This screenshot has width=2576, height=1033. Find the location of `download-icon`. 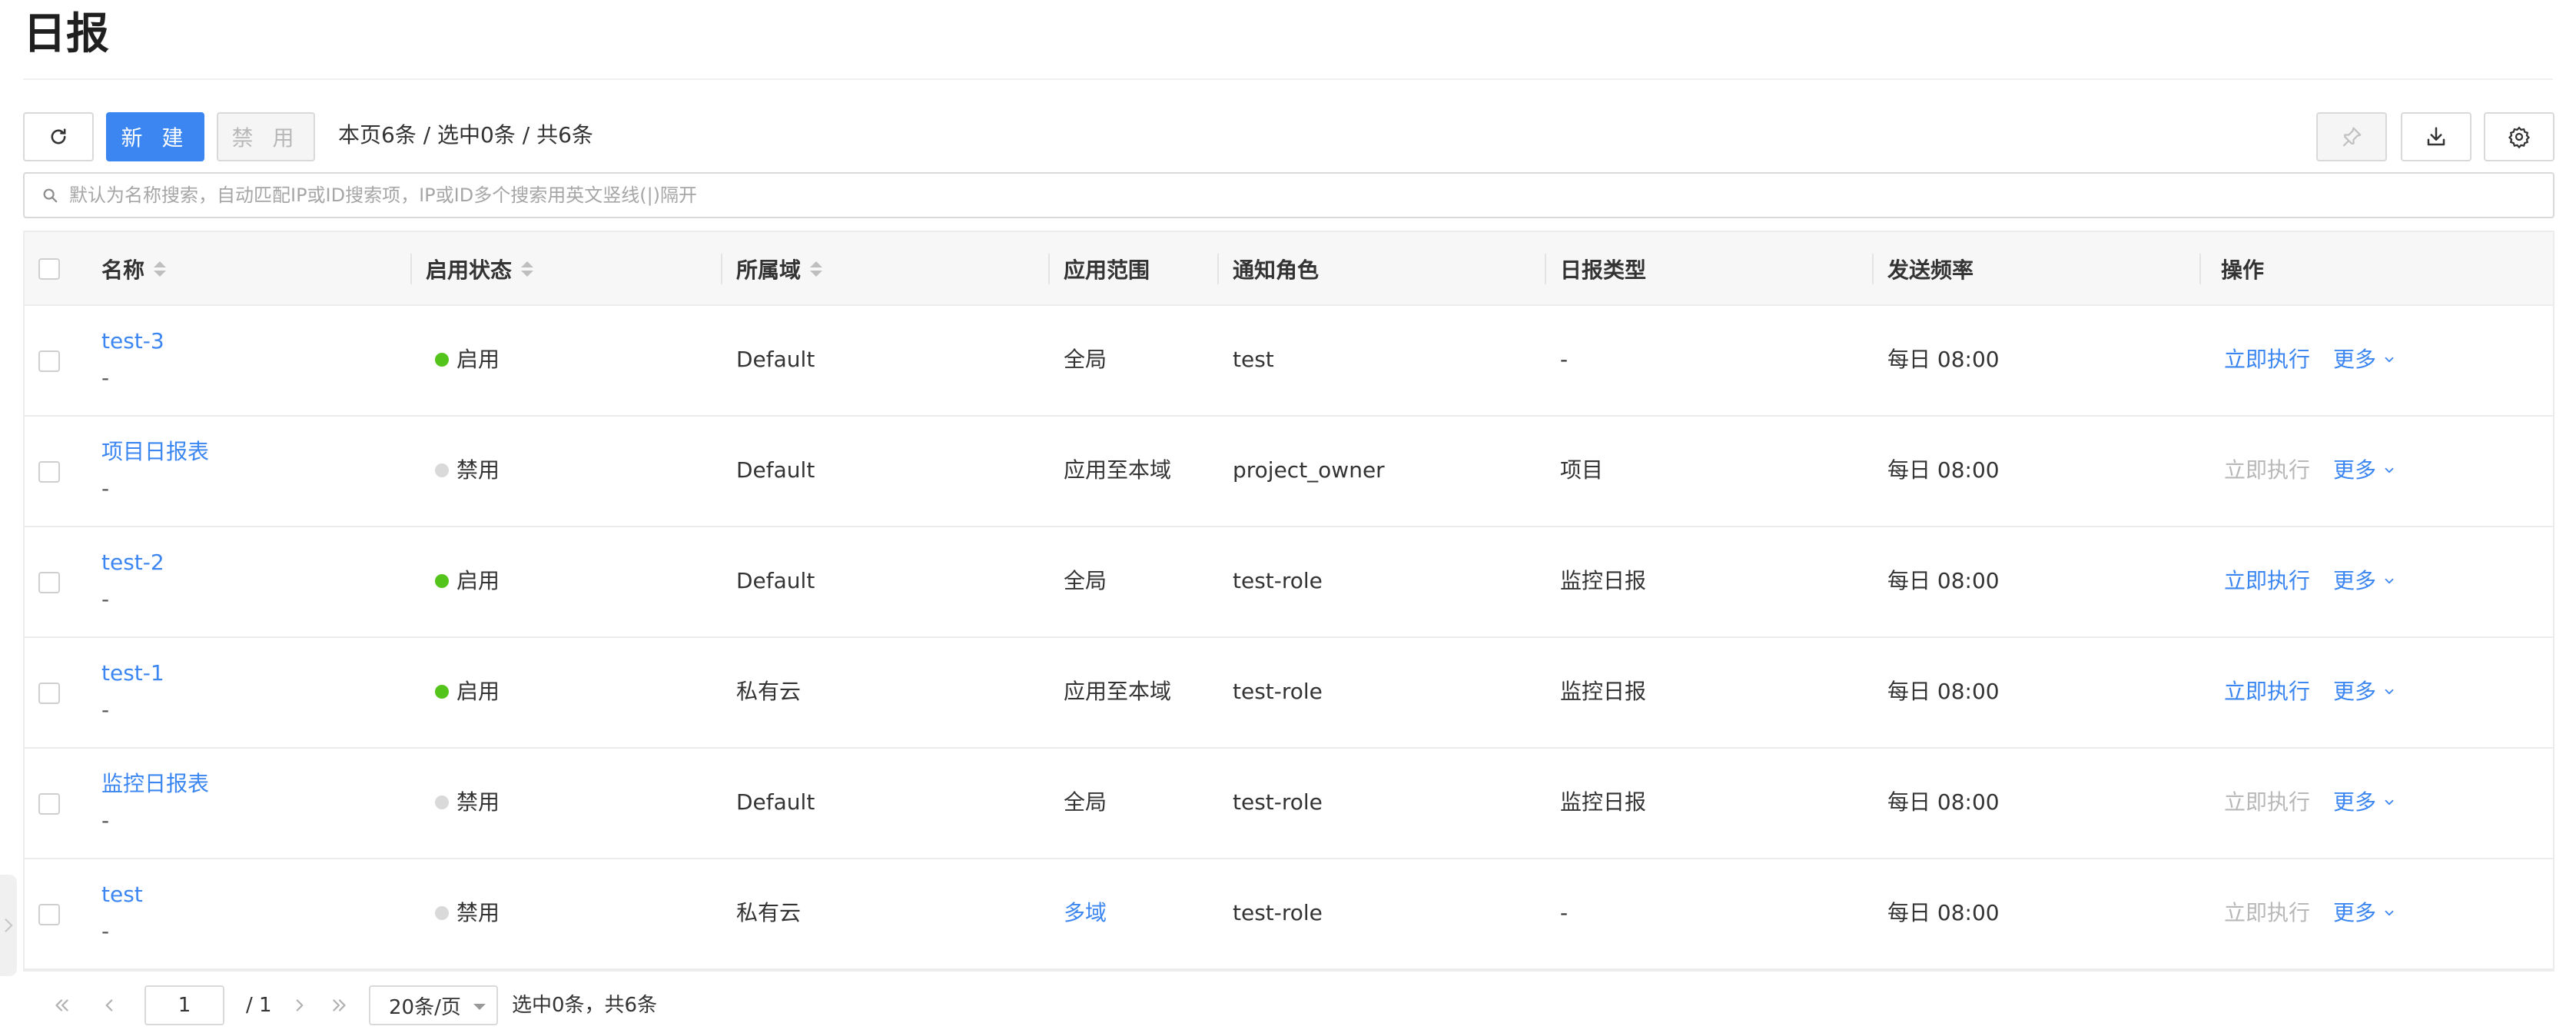

download-icon is located at coordinates (2436, 136).